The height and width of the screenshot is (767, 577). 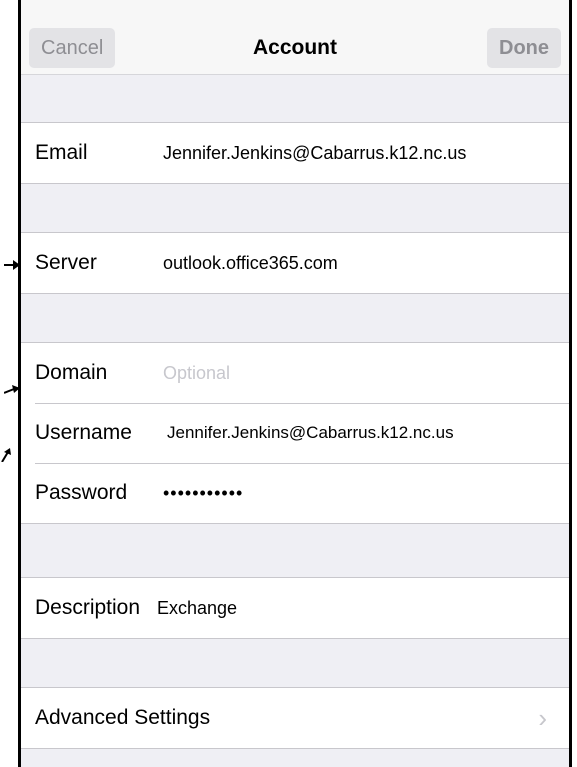 I want to click on username-field: Jennifer.Jenkins@Cabarrus.k12.nc.us, so click(x=310, y=433).